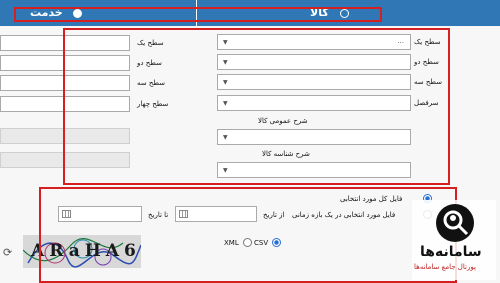 This screenshot has width=500, height=283. What do you see at coordinates (451, 252) in the screenshot?
I see `watermark-title: سامانه‌ها` at bounding box center [451, 252].